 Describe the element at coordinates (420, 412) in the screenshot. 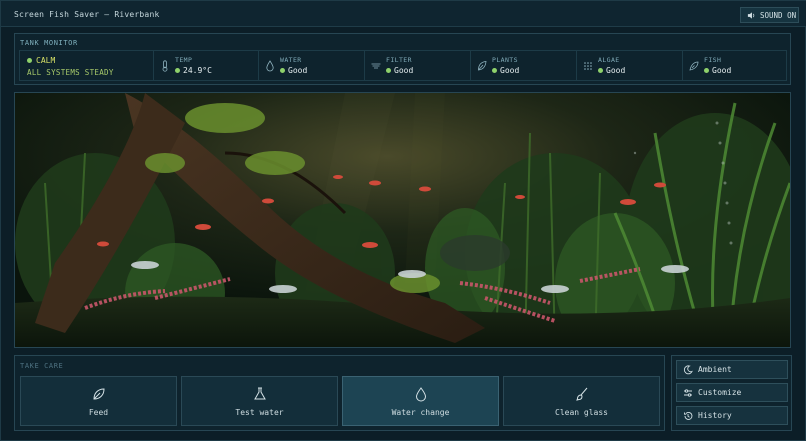

I see `water-change-label: Water change` at that location.